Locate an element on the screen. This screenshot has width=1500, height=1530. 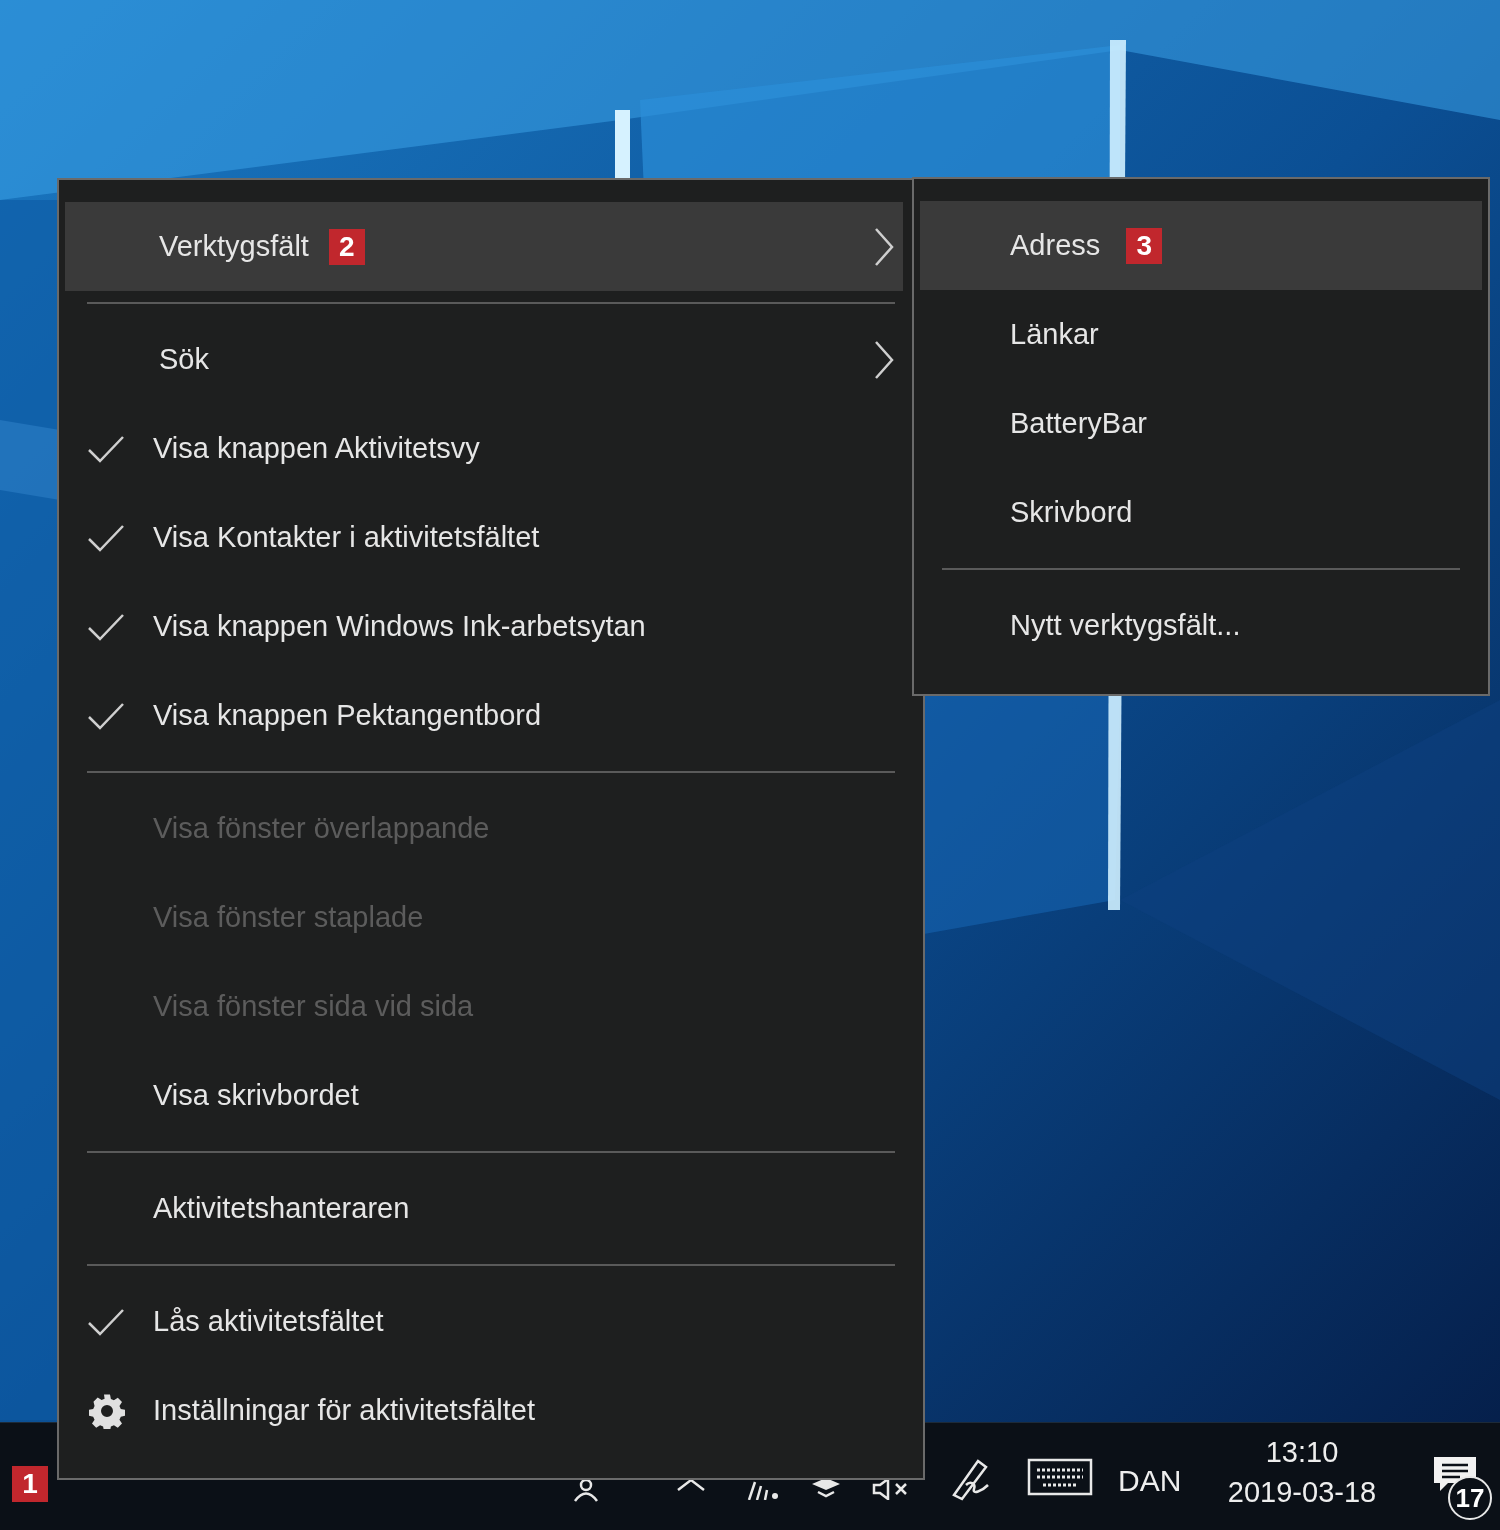
menu-item: Adress 3 is located at coordinates (1201, 245).